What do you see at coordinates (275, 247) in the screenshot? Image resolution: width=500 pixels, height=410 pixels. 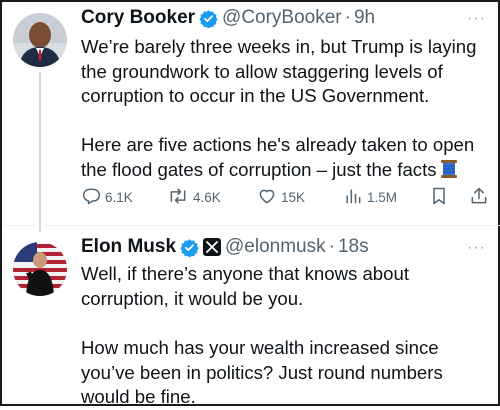 I see `author-handle: @elonmusk` at bounding box center [275, 247].